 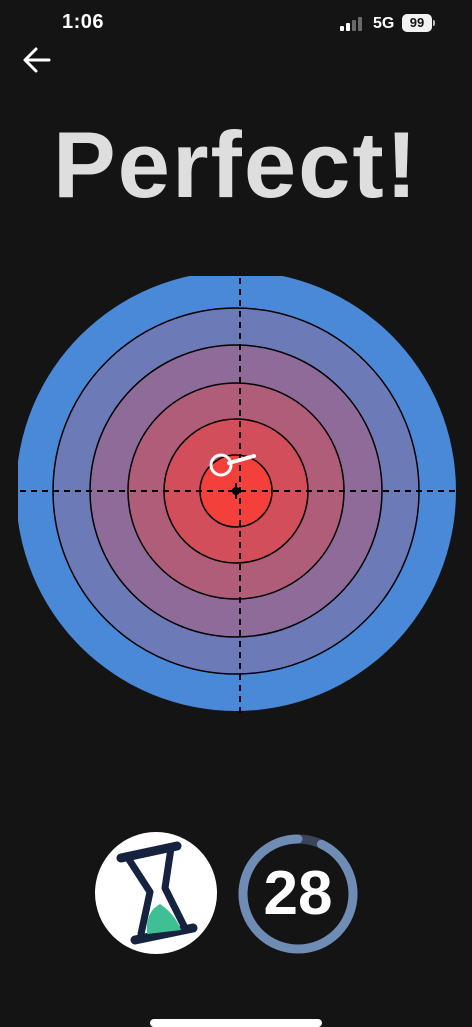 I want to click on status-bar: 1:06 5G 99, so click(x=236, y=24).